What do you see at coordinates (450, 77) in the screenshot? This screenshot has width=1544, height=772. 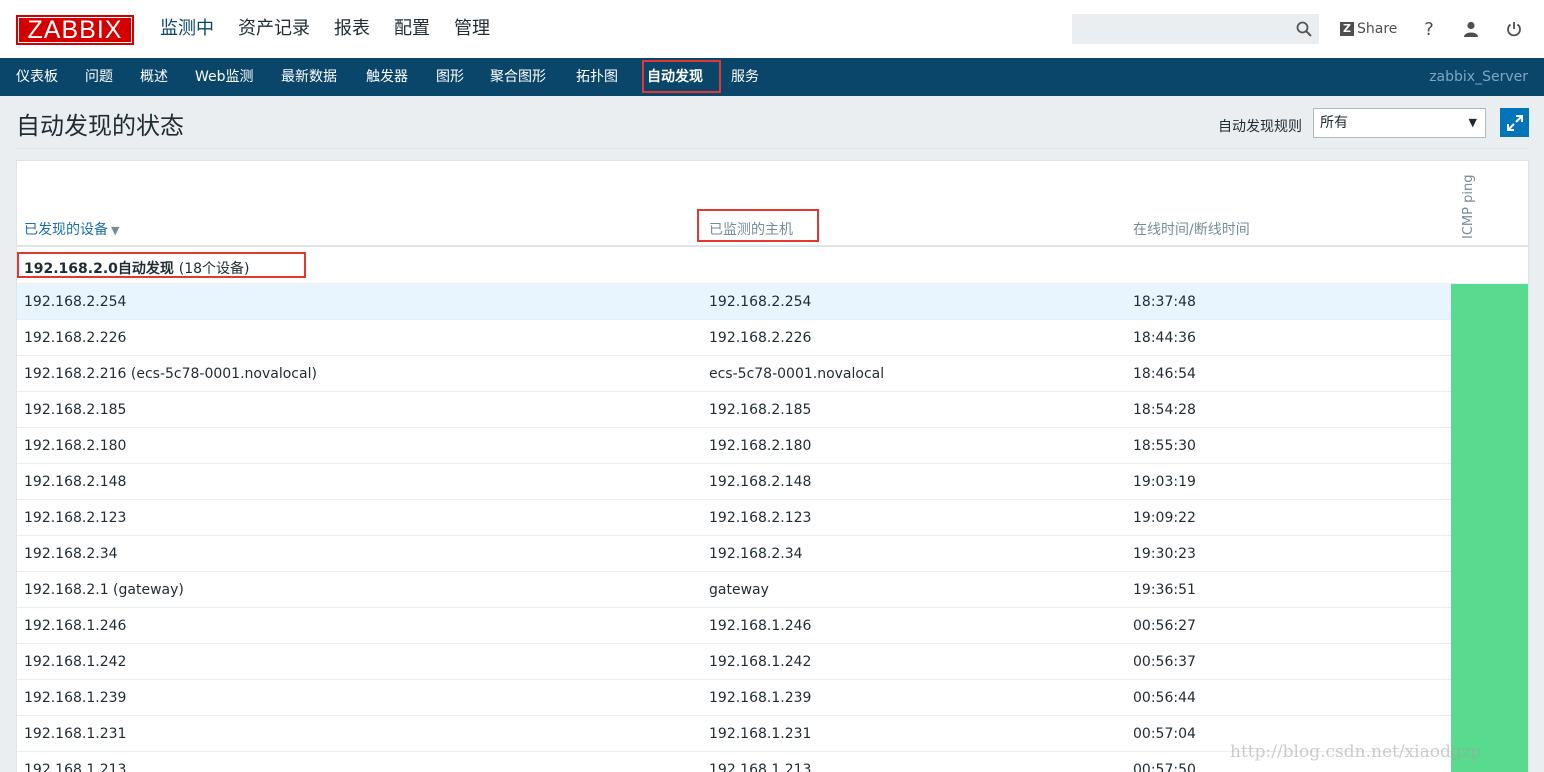 I see `subnav-graphs: 图形` at bounding box center [450, 77].